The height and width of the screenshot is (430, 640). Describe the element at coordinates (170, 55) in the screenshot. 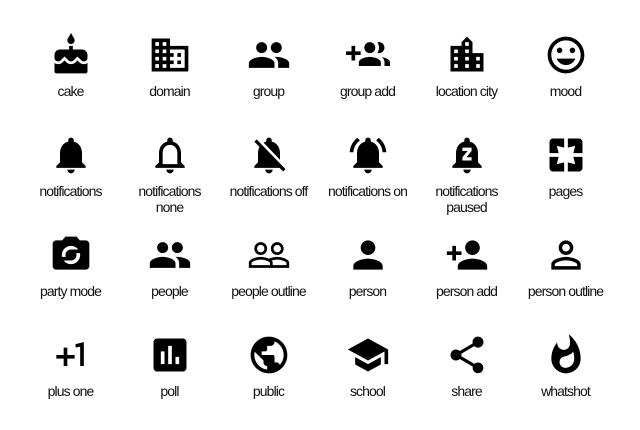

I see `domain-icon` at that location.